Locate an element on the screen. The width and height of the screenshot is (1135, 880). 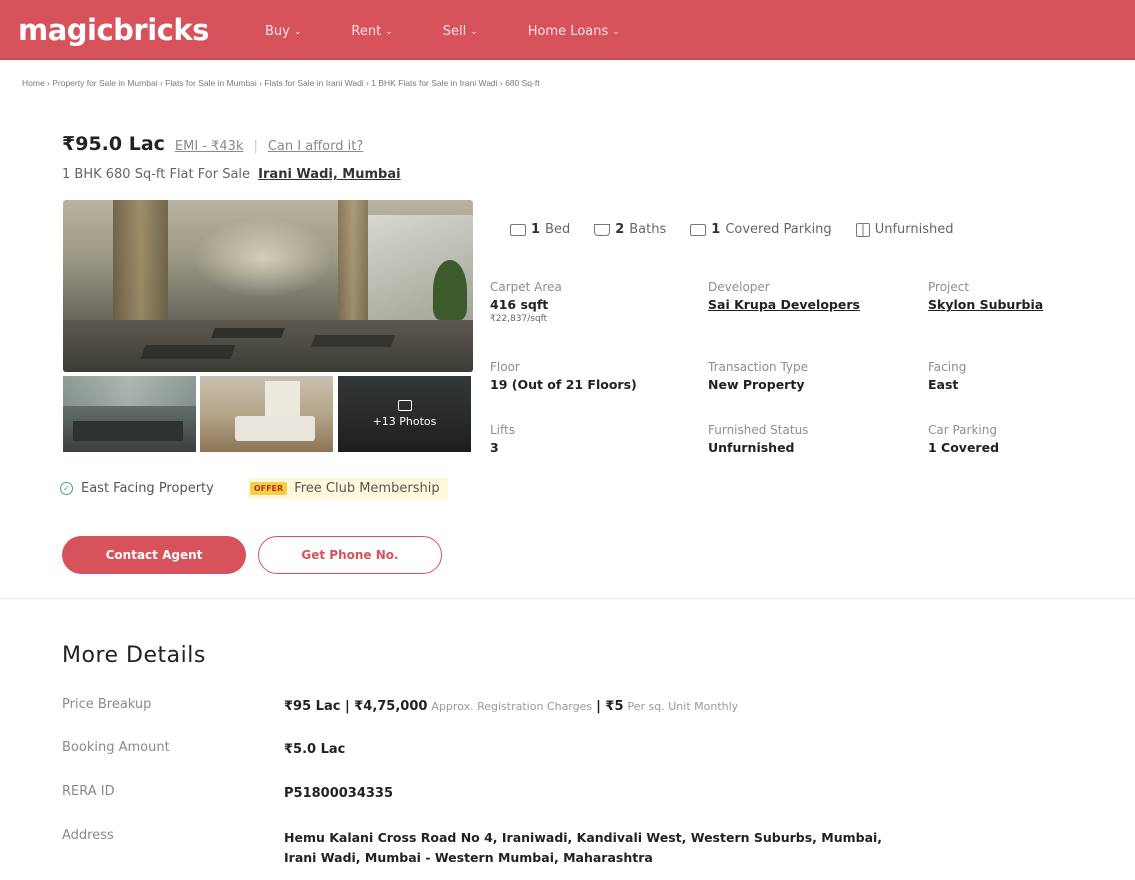
booking-amount-row: Booking Amount ₹5.0 Lac is located at coordinates (203, 750).